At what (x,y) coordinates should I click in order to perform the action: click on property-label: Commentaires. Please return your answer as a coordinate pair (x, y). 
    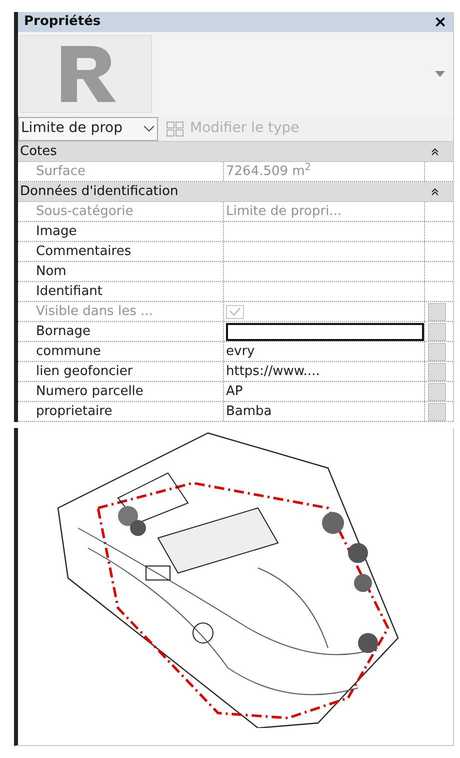
    Looking at the image, I should click on (84, 251).